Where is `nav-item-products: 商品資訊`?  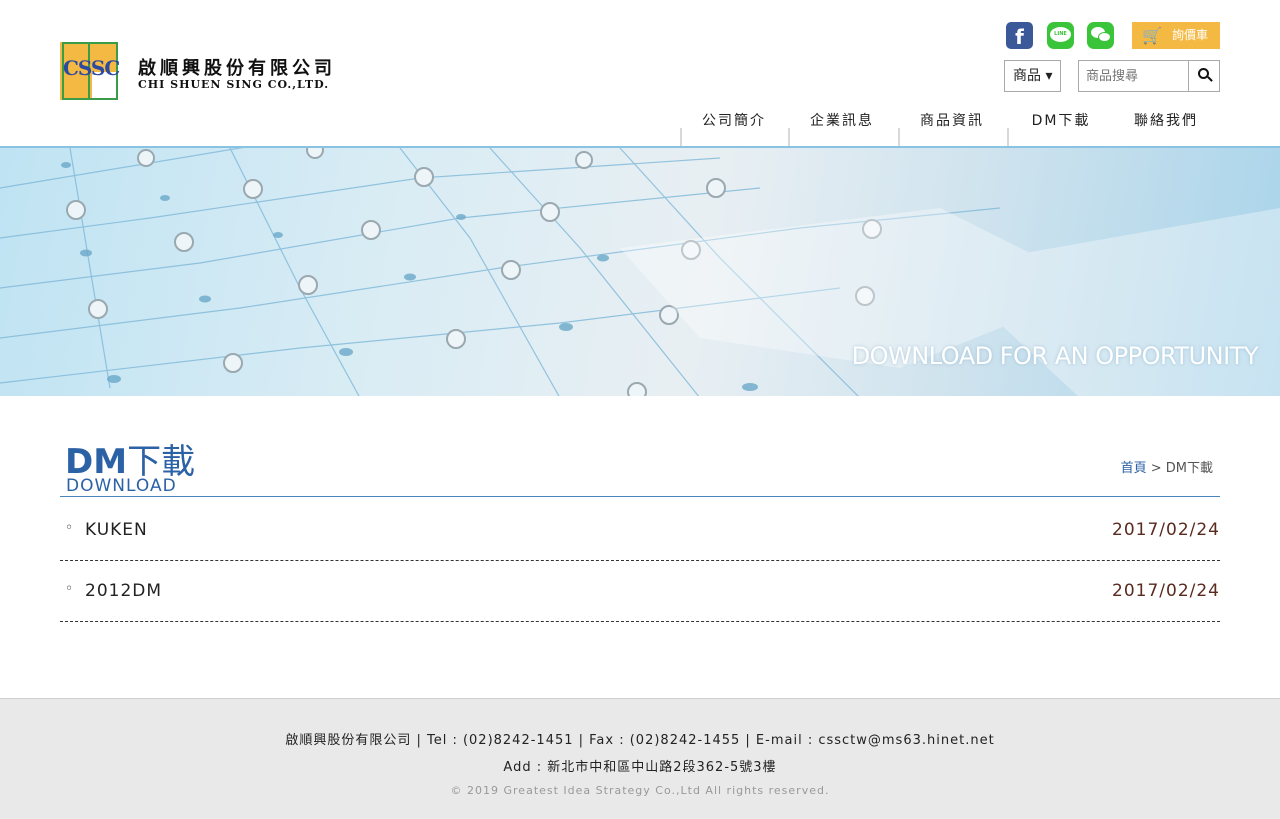 nav-item-products: 商品資訊 is located at coordinates (952, 123).